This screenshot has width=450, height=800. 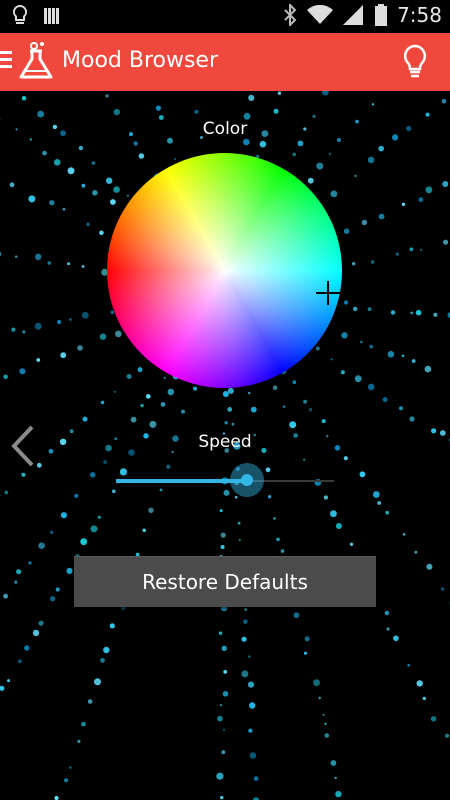 What do you see at coordinates (381, 15) in the screenshot?
I see `battery-icon` at bounding box center [381, 15].